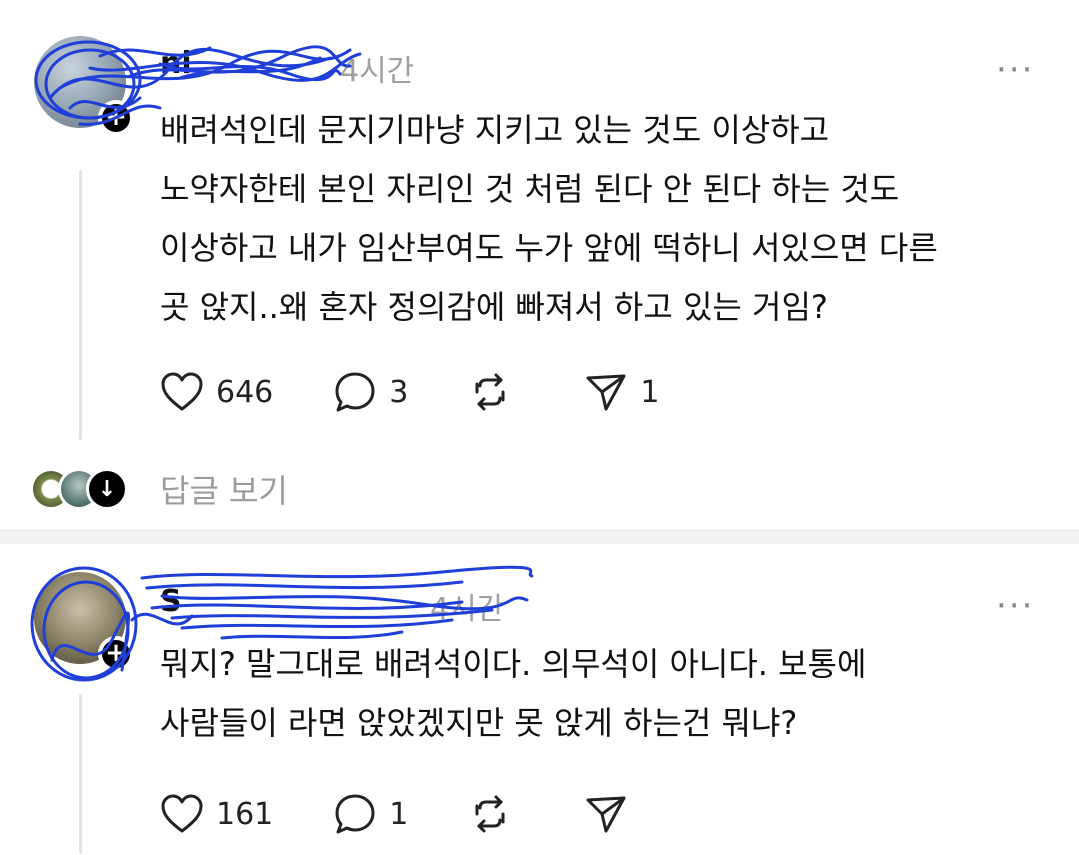 This screenshot has height=855, width=1079. I want to click on reply-avatars: ↓, so click(79, 489).